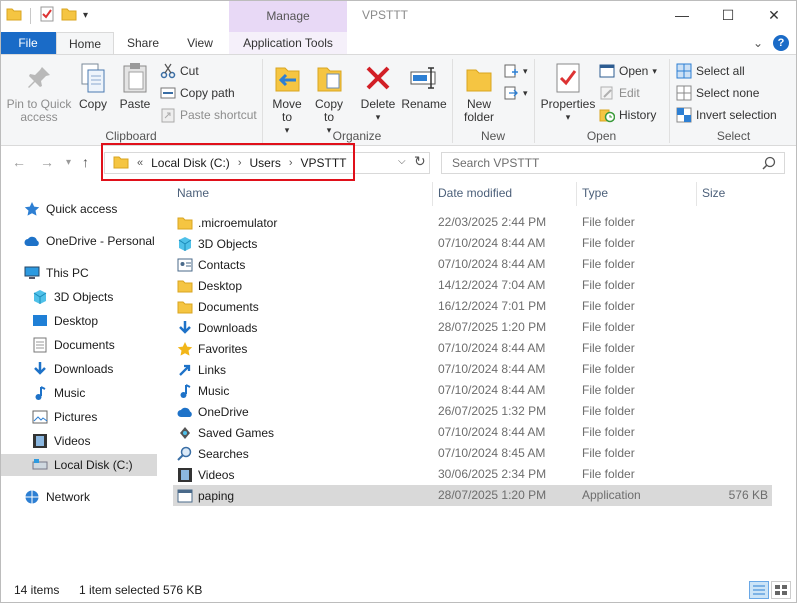 This screenshot has height=603, width=797. What do you see at coordinates (568, 92) in the screenshot?
I see `properties-button: Properties ▾` at bounding box center [568, 92].